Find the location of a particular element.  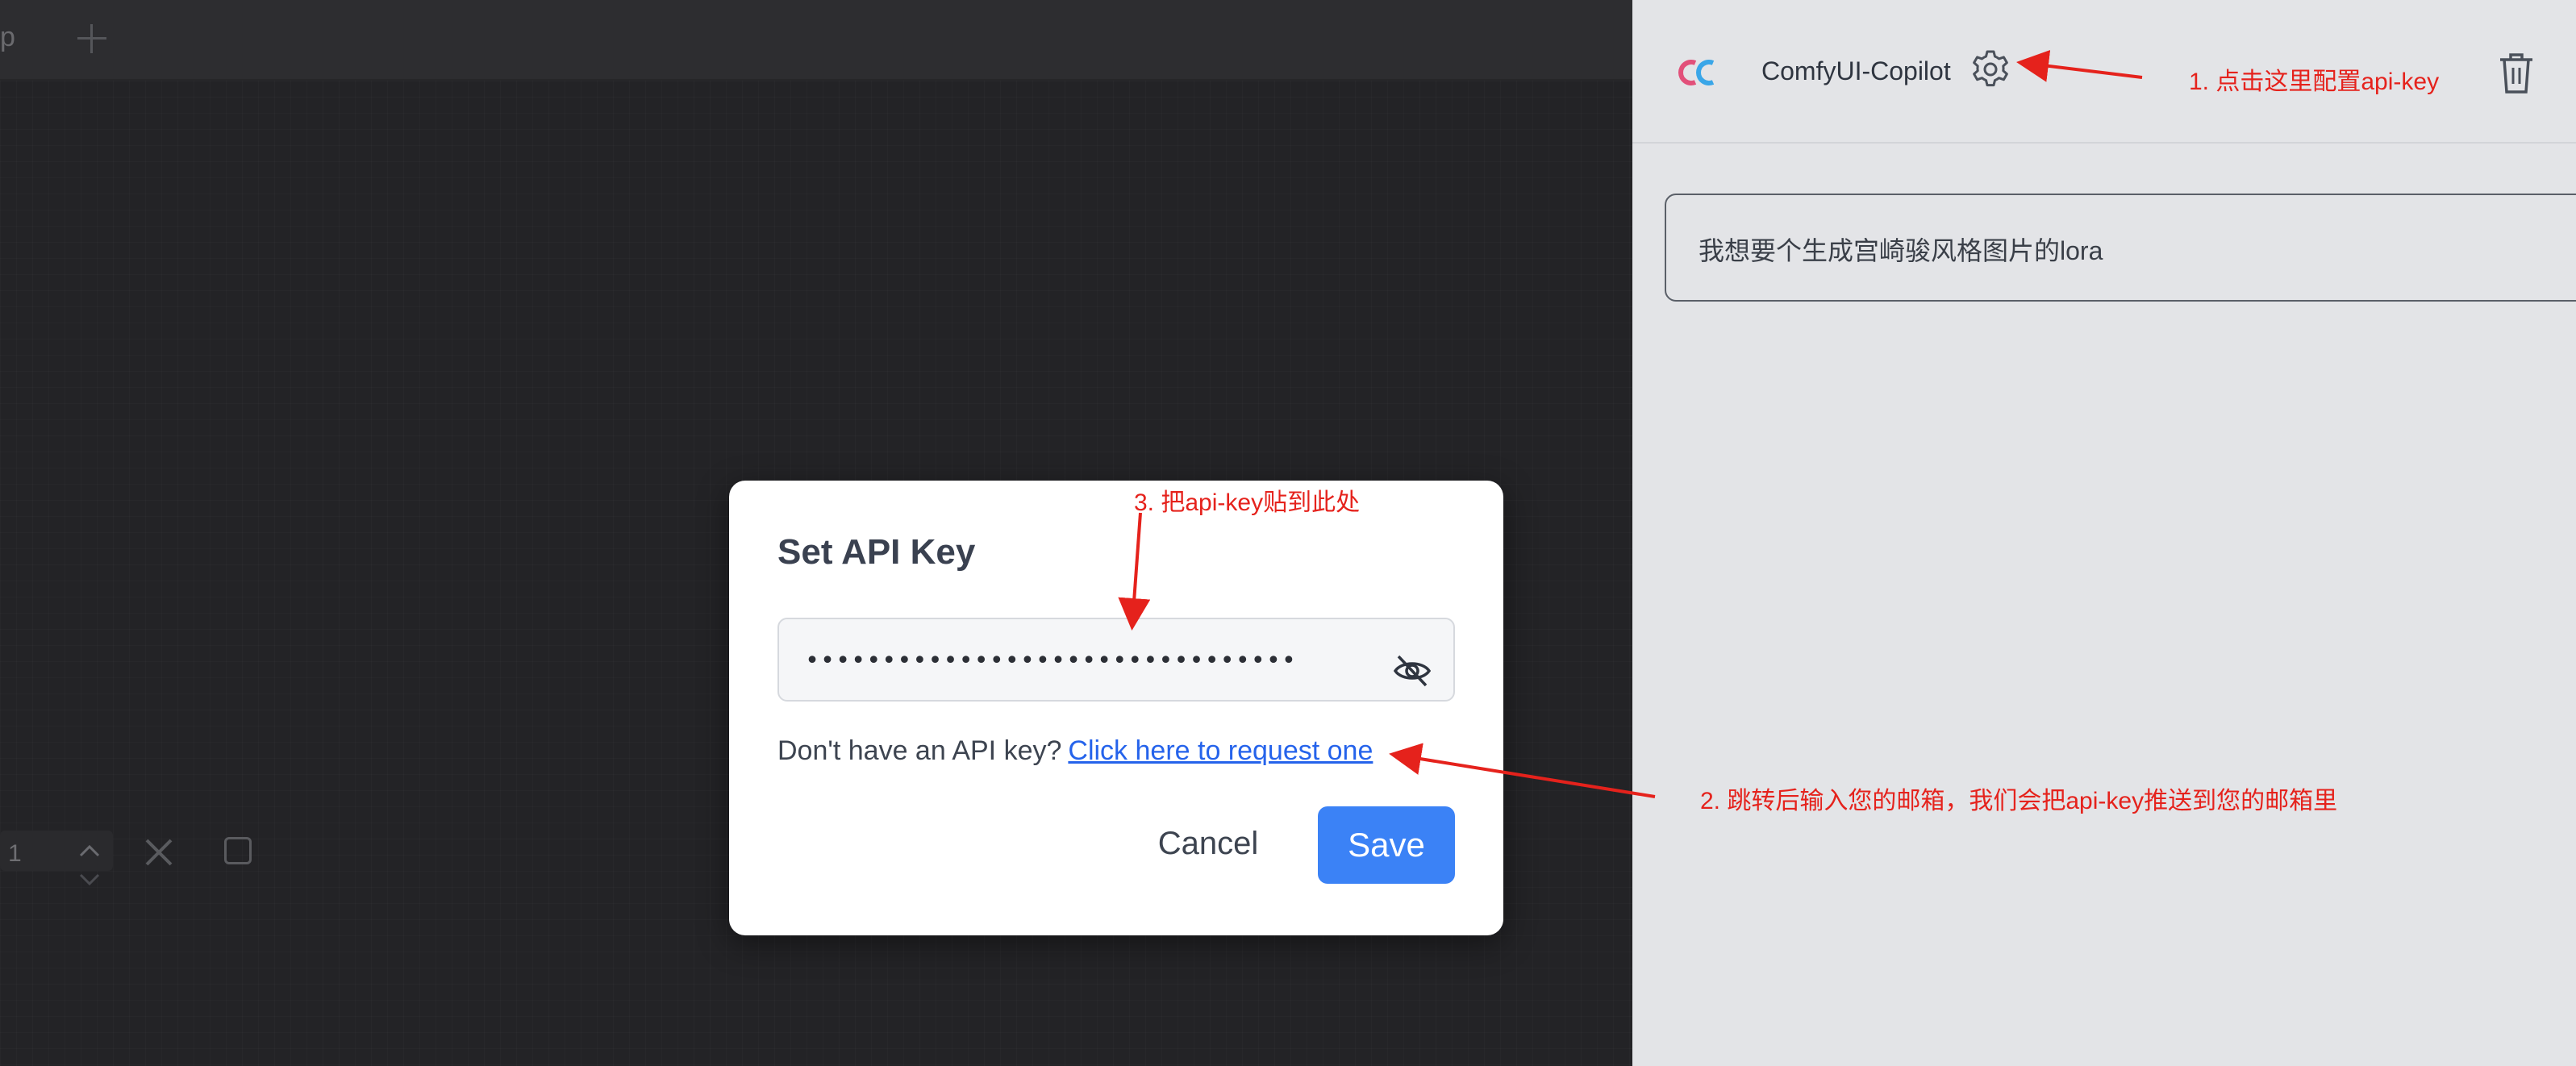

close-icon is located at coordinates (158, 853).